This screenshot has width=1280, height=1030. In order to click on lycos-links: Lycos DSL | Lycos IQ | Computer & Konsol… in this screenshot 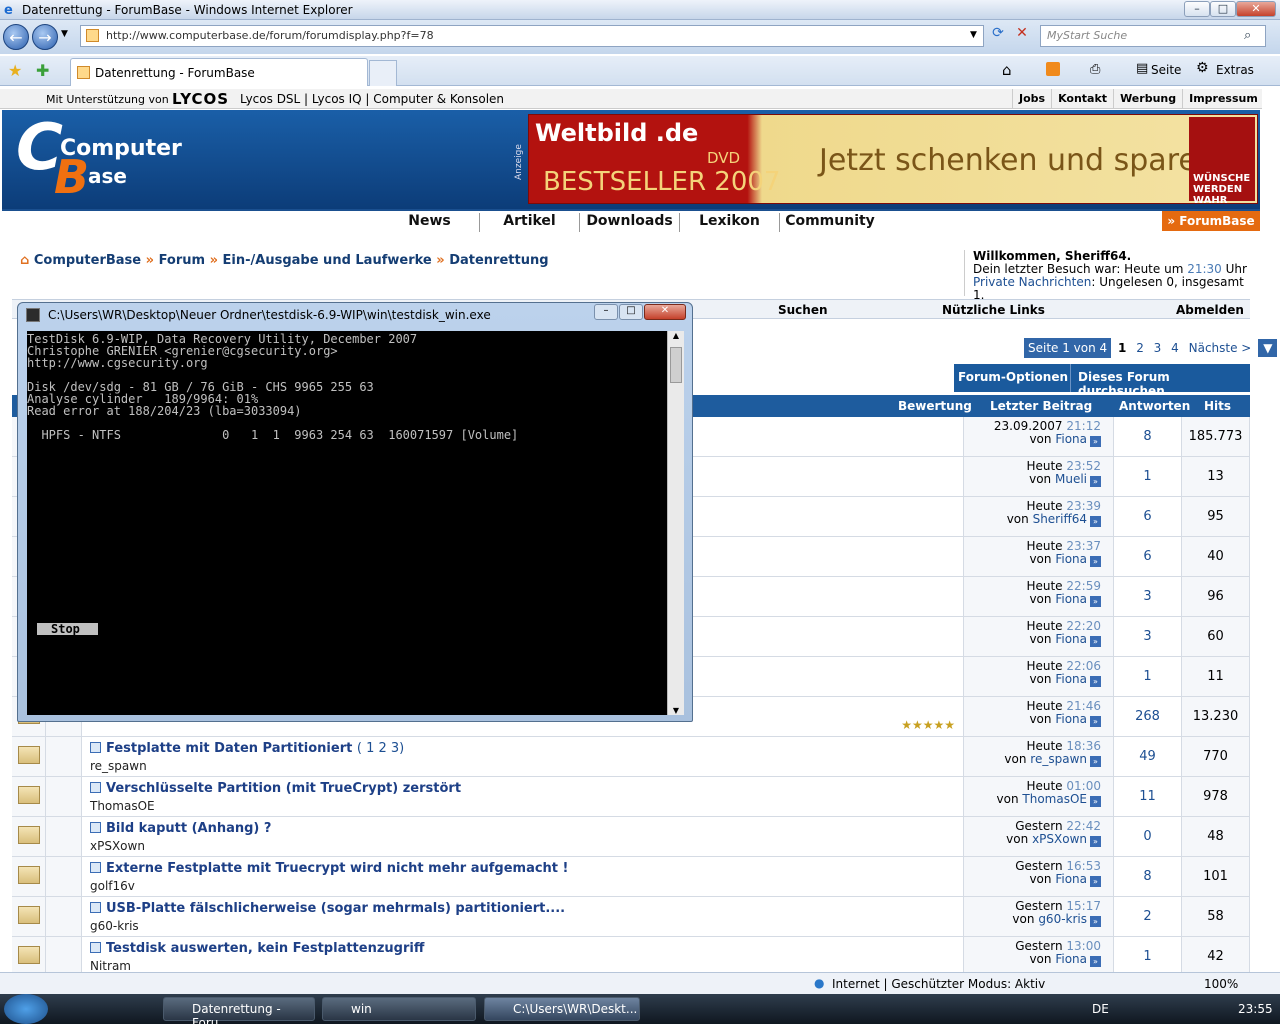, I will do `click(372, 99)`.